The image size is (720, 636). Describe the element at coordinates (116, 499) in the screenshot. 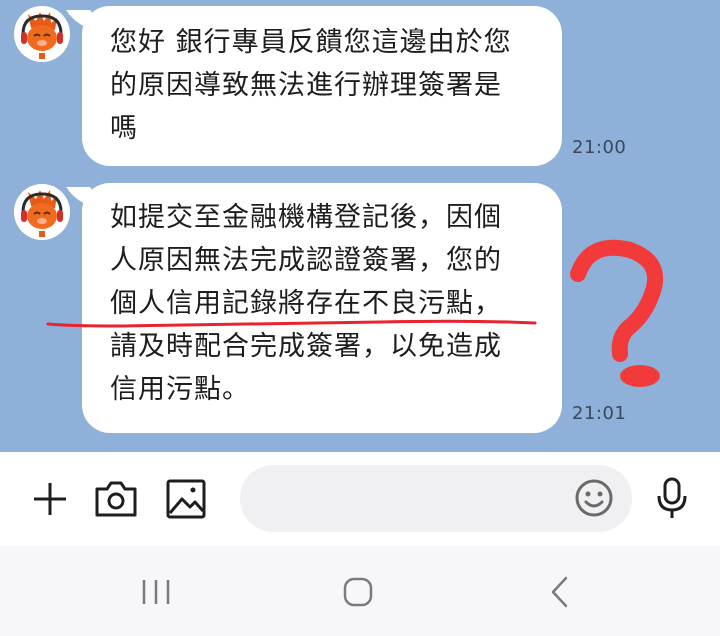

I see `camera-icon` at that location.